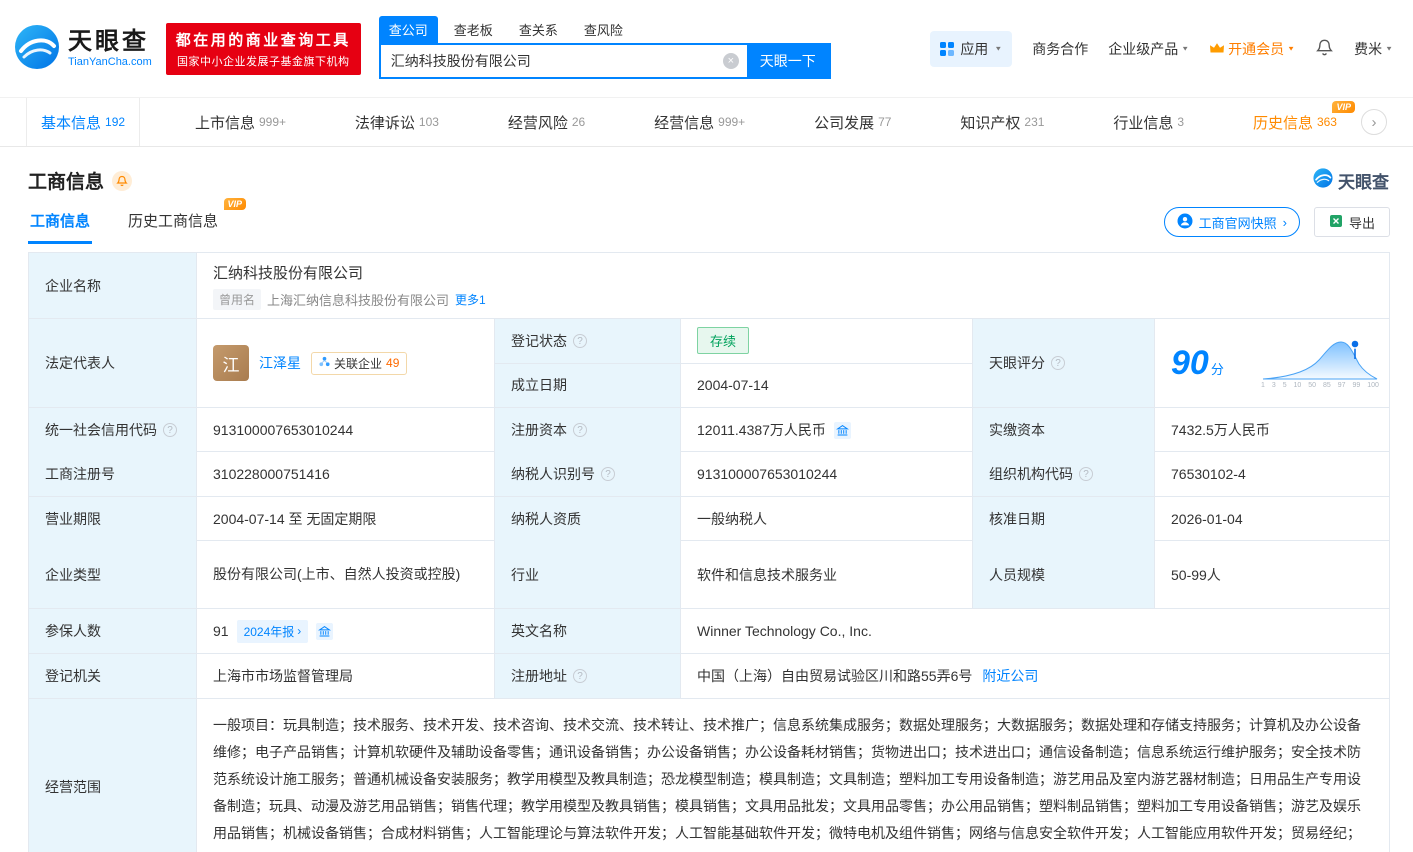 The width and height of the screenshot is (1413, 852). What do you see at coordinates (1368, 48) in the screenshot?
I see `username-label: 费米` at bounding box center [1368, 48].